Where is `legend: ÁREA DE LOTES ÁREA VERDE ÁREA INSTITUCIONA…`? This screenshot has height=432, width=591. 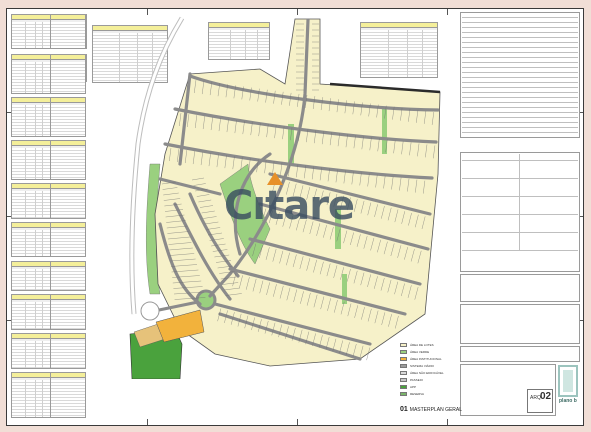 legend: ÁREA DE LOTES ÁREA VERDE ÁREA INSTITUCIONA… is located at coordinates (429, 378).